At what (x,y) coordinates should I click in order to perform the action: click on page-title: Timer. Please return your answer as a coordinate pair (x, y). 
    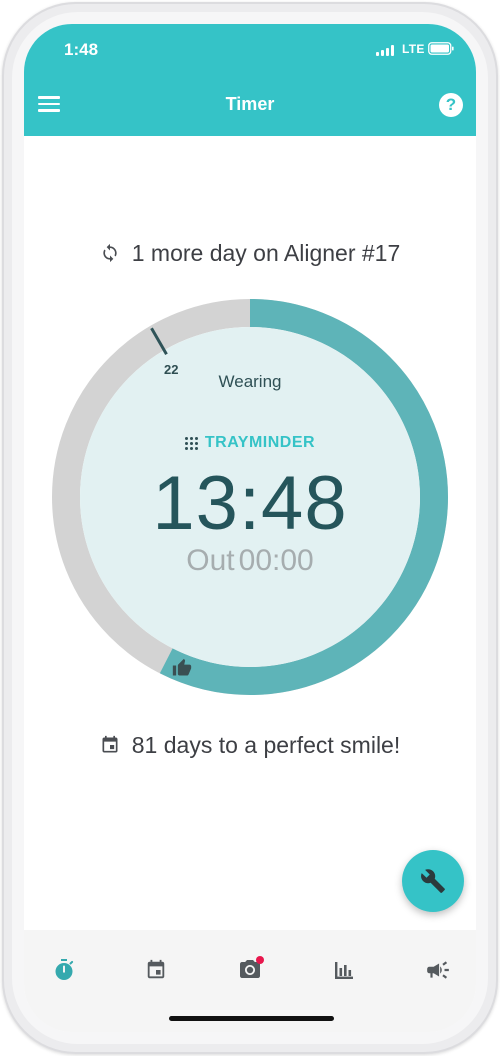
    Looking at the image, I should click on (250, 104).